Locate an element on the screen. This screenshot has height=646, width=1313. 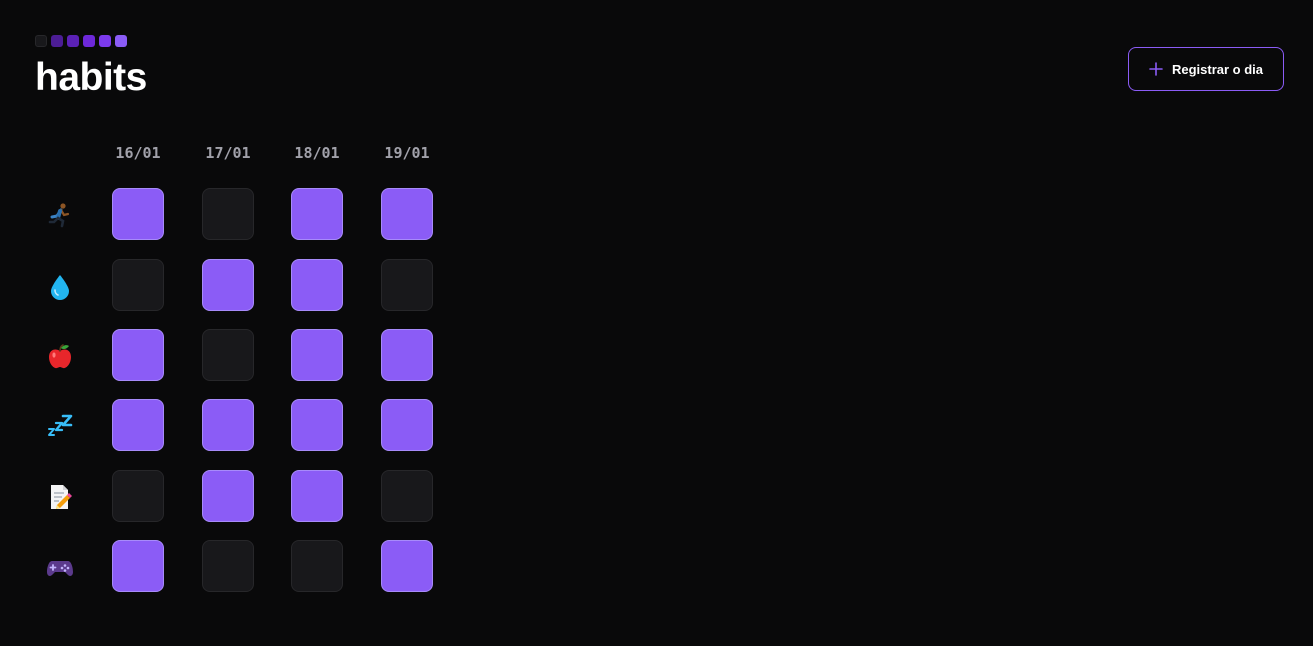
date-header: 19/01 is located at coordinates (407, 153).